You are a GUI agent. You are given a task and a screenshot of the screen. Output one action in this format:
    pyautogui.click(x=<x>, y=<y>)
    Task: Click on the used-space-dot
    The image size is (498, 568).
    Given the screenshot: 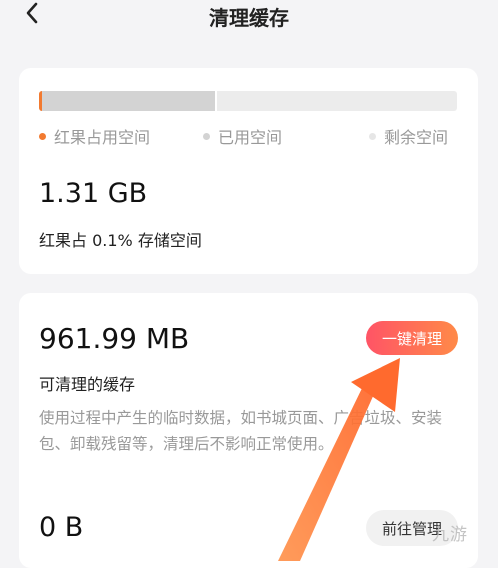 What is the action you would take?
    pyautogui.click(x=206, y=136)
    